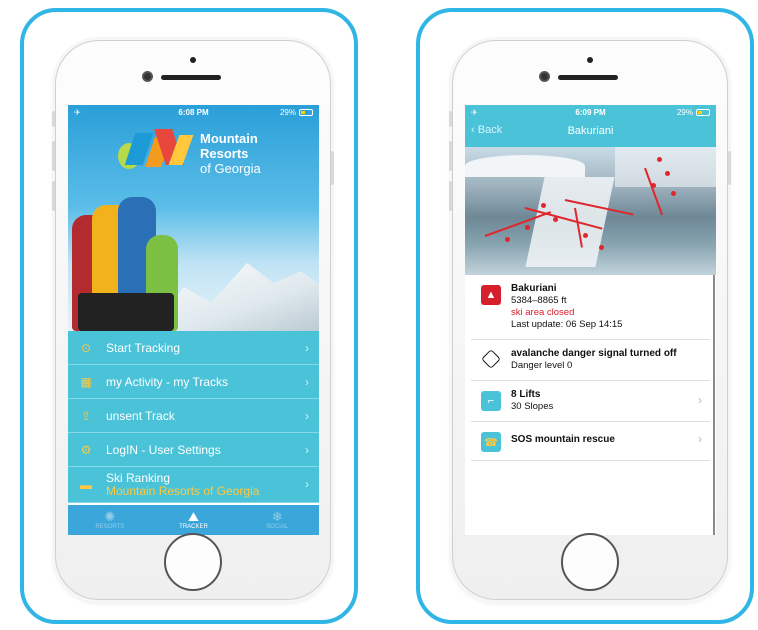 This screenshot has width=758, height=630. Describe the element at coordinates (86, 347) in the screenshot. I see `play-circle-icon: ⊙` at that location.